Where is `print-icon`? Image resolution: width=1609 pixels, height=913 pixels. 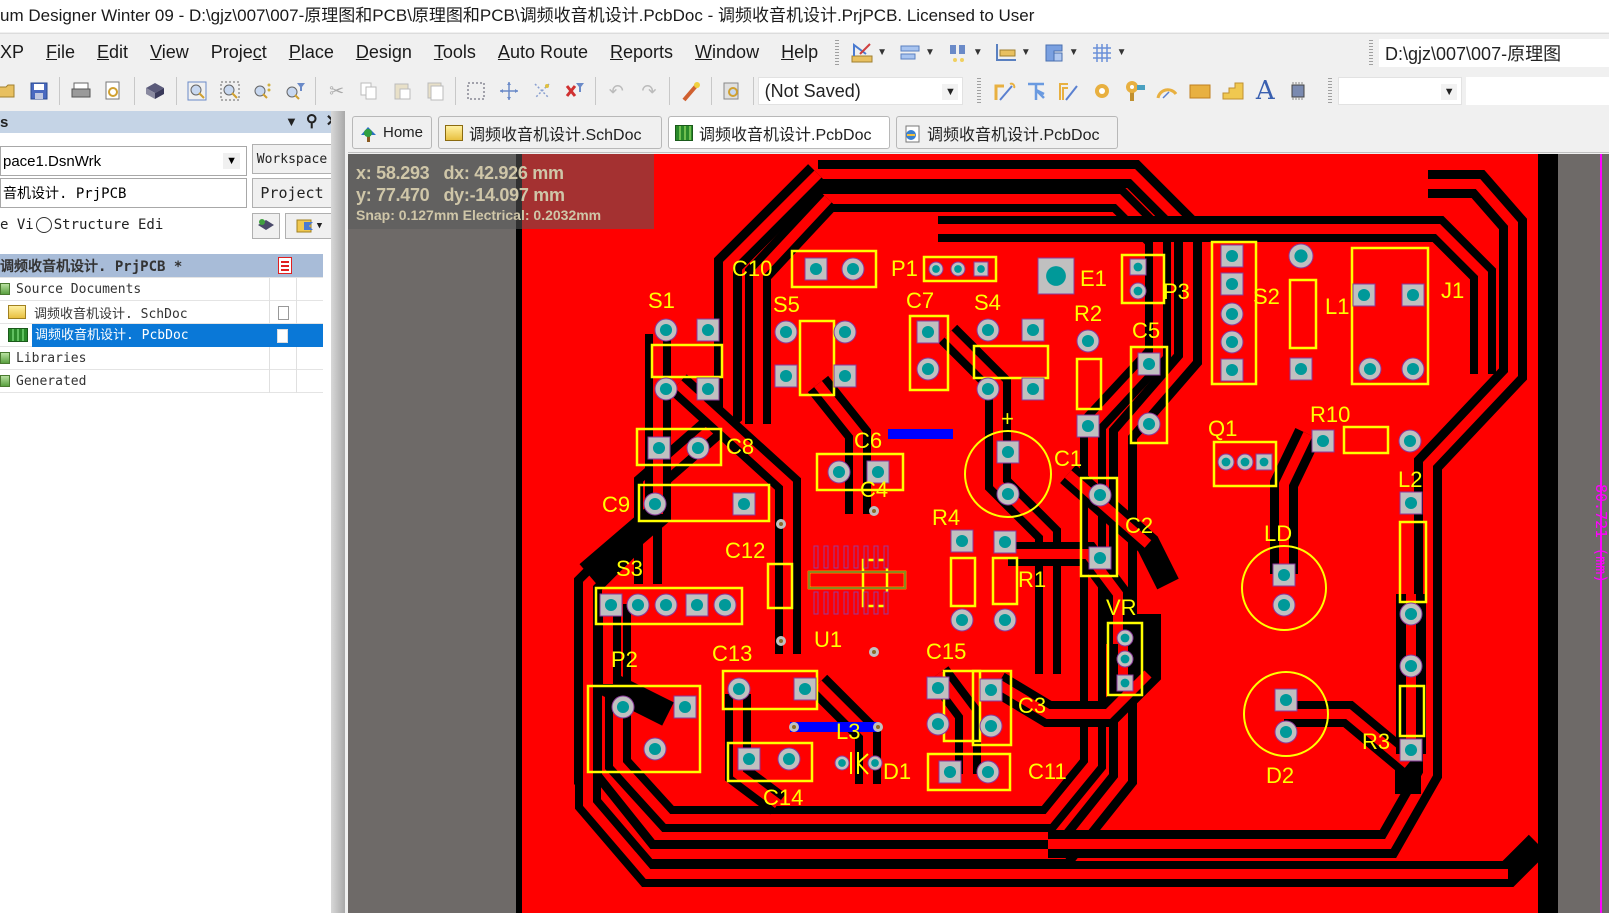
print-icon is located at coordinates (80, 91).